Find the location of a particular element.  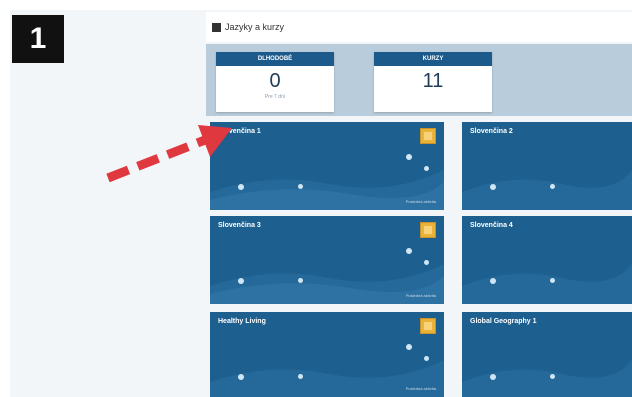

summary-panel: DLHODOBÉ 0 Pre 7 dní KURZY 11 is located at coordinates (419, 80).